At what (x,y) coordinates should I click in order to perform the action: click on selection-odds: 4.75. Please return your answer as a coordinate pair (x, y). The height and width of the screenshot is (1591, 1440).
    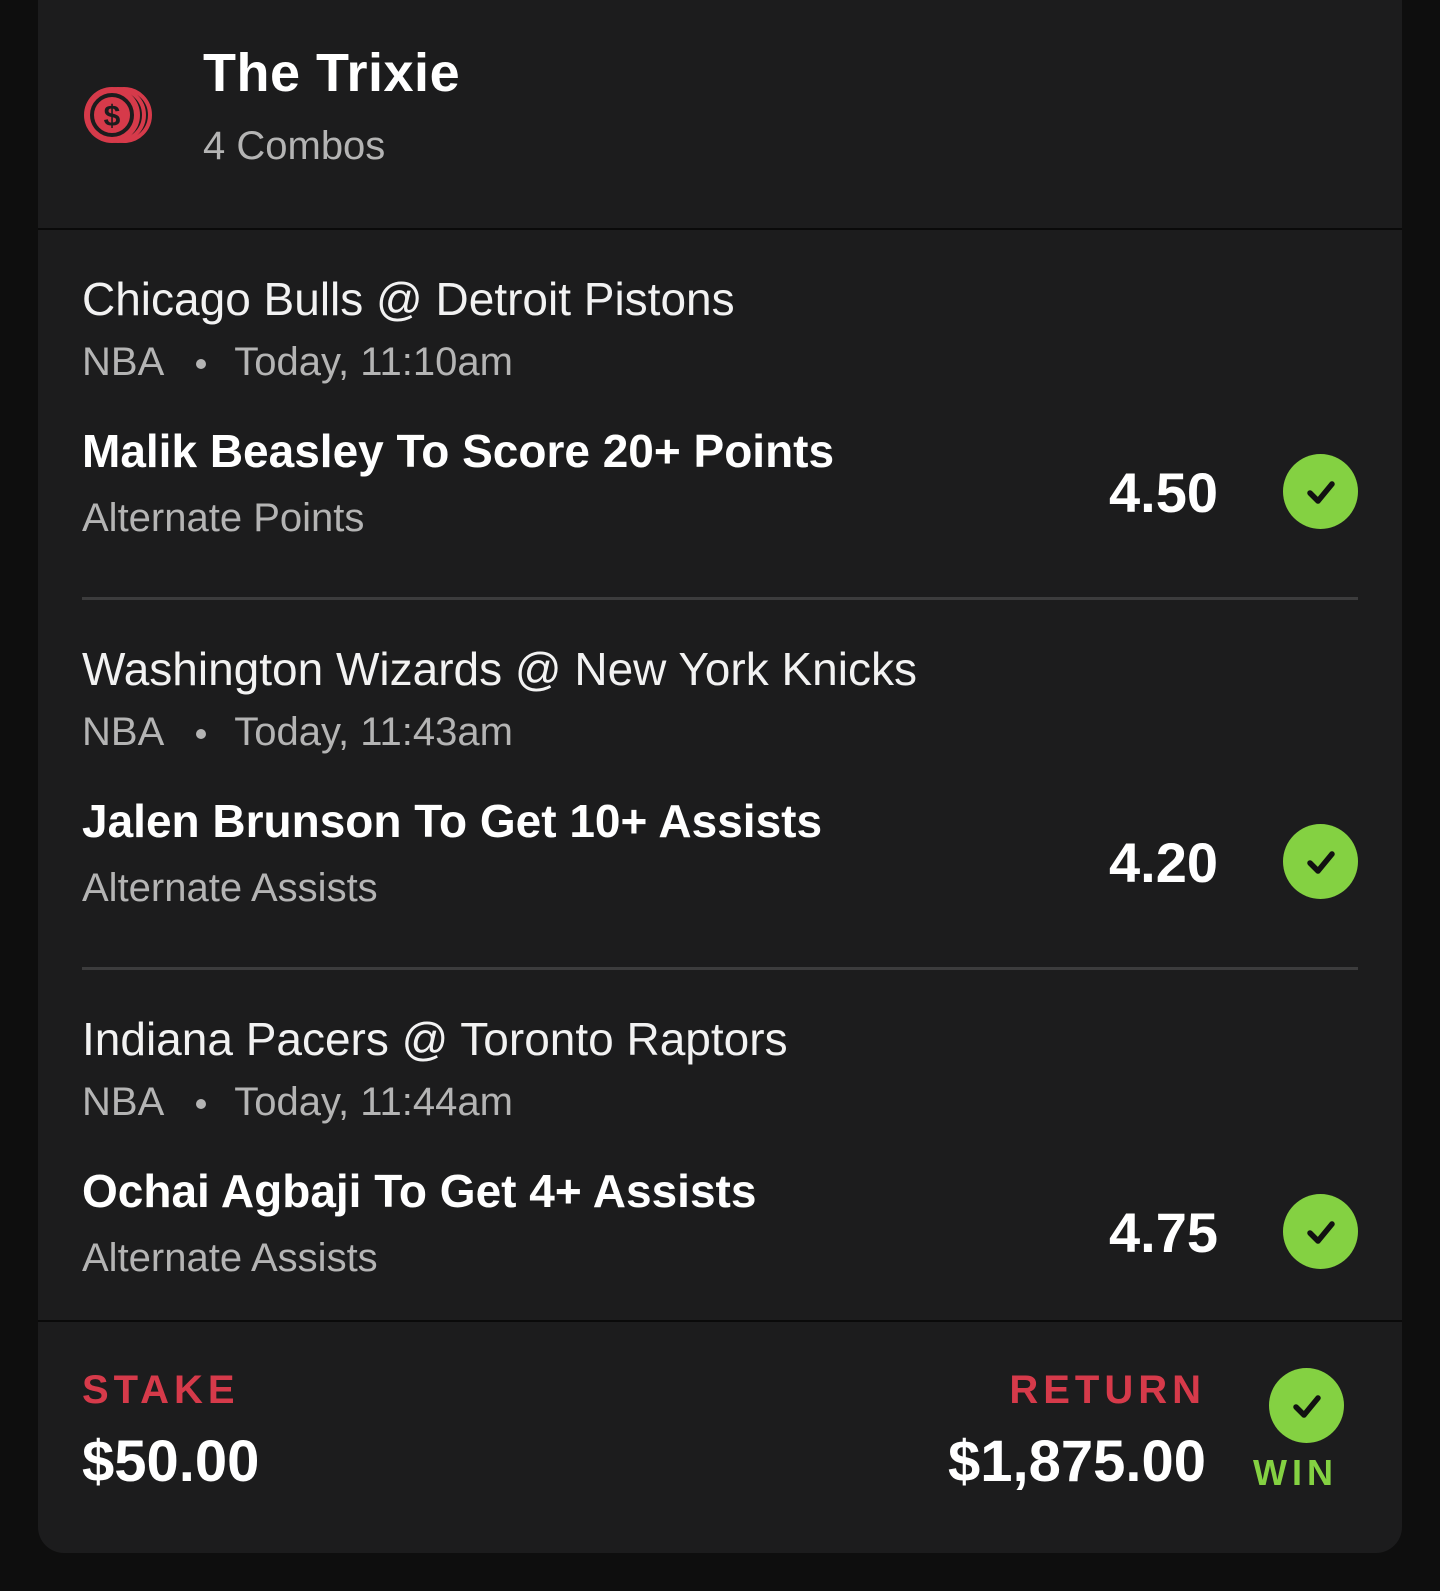
    Looking at the image, I should click on (1163, 1232).